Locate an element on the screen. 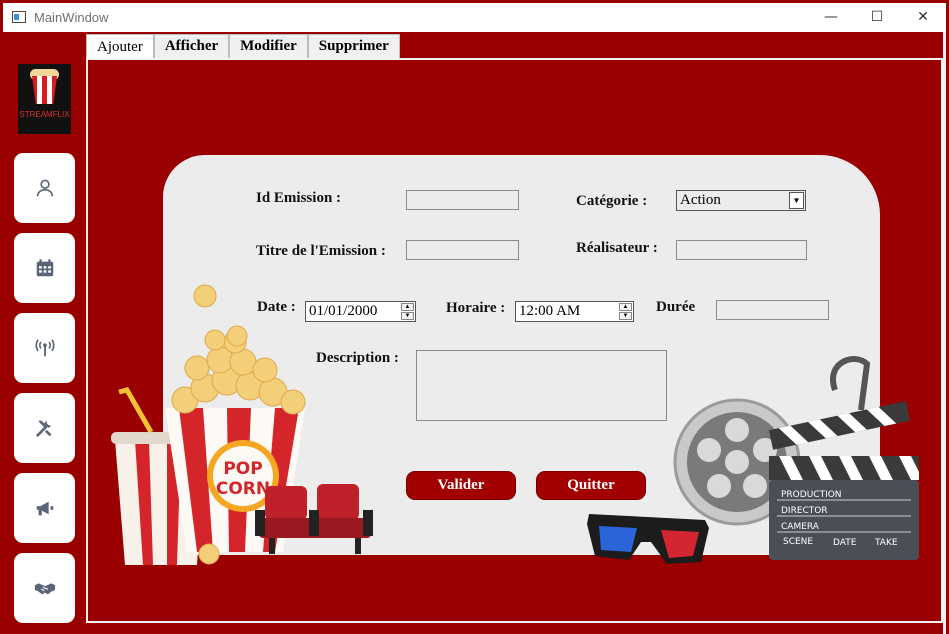 The width and height of the screenshot is (949, 634). megaphone-icon is located at coordinates (44, 508).